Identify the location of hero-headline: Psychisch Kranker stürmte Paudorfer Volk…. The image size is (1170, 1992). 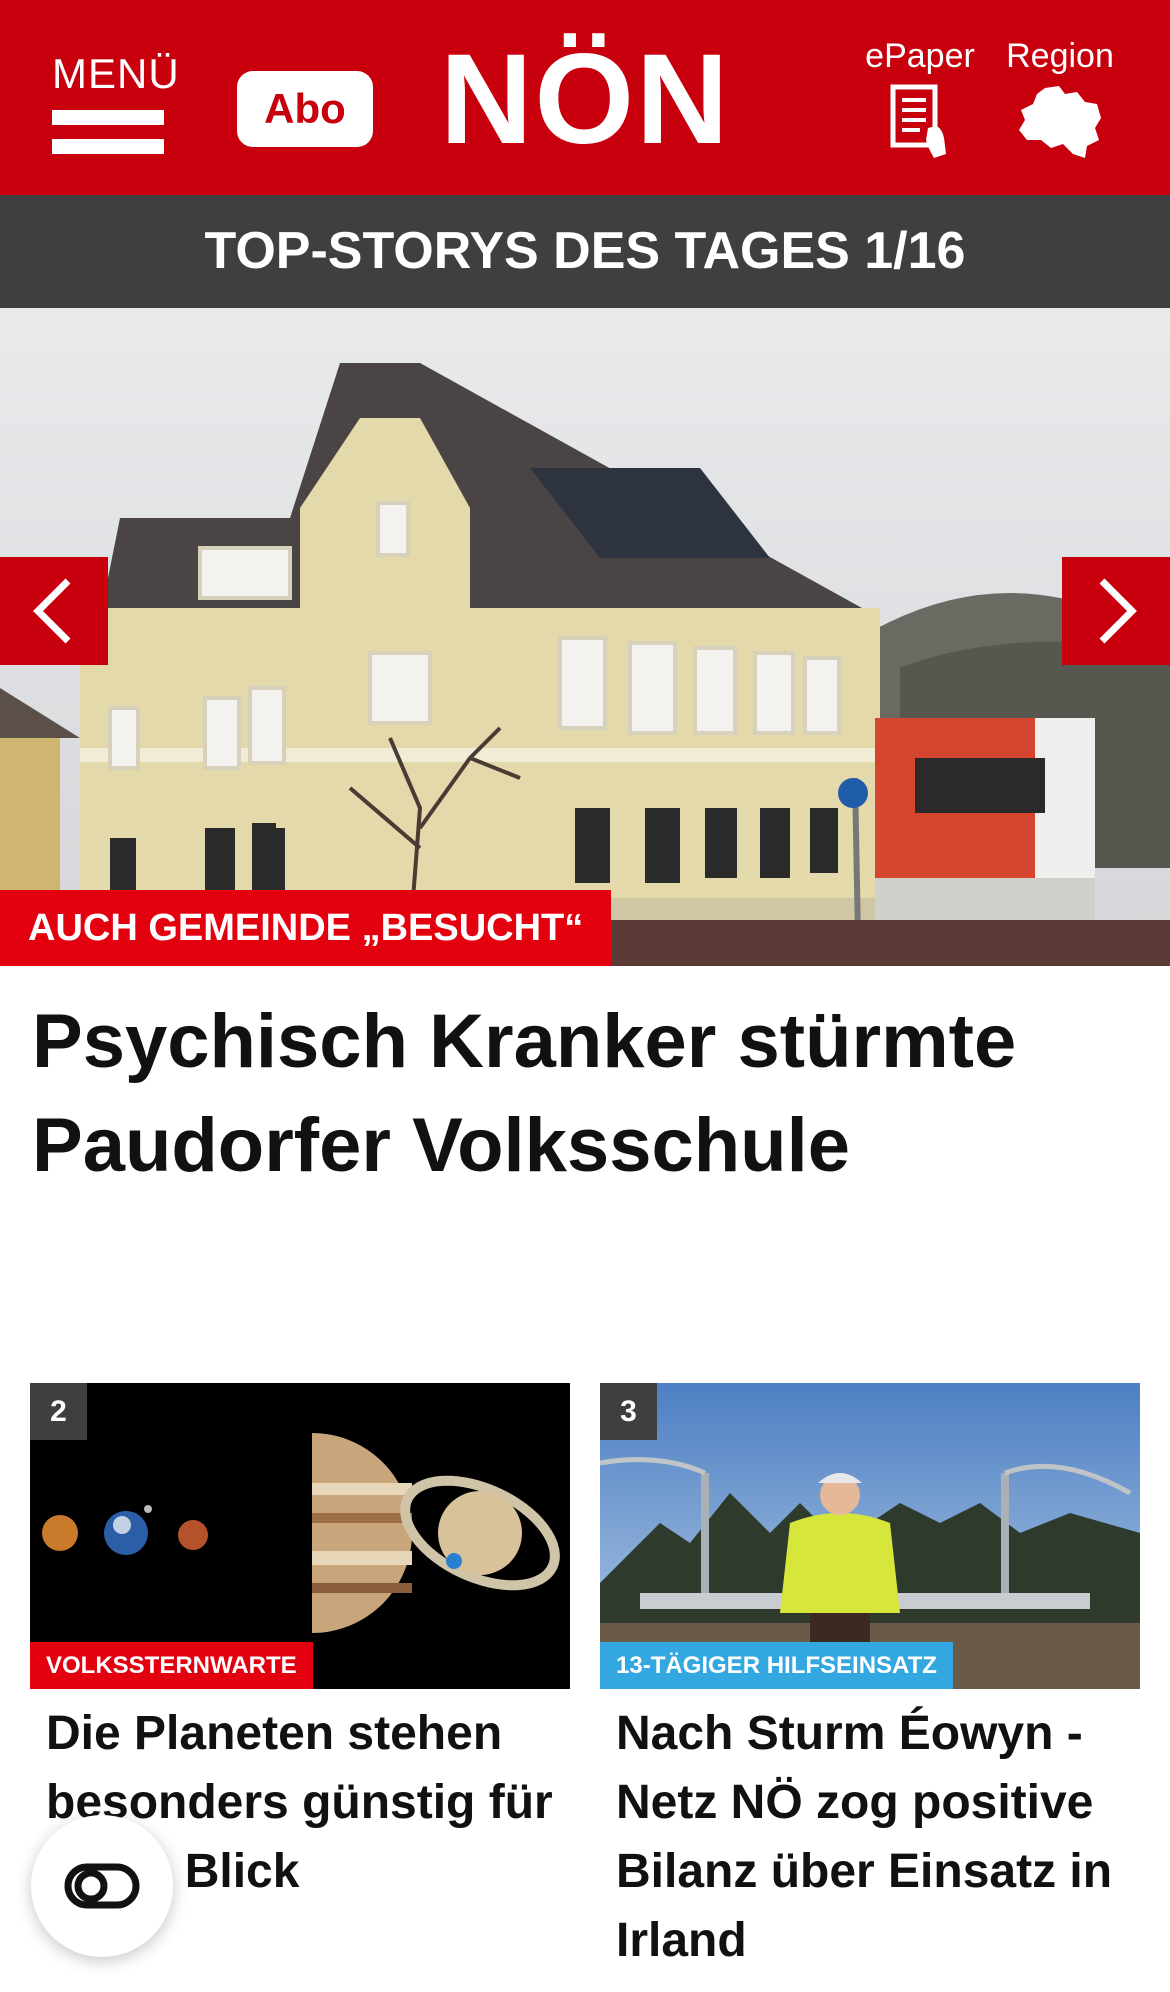
(582, 1094).